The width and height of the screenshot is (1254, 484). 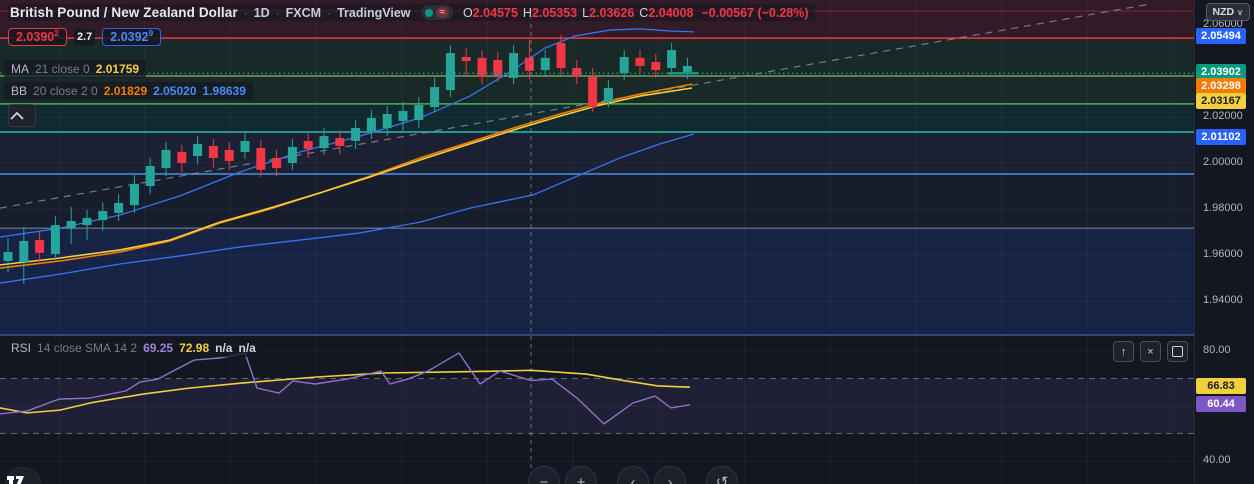 I want to click on bid-ask-row: 2.0390 2 2.7 2.0392 9, so click(x=85, y=37).